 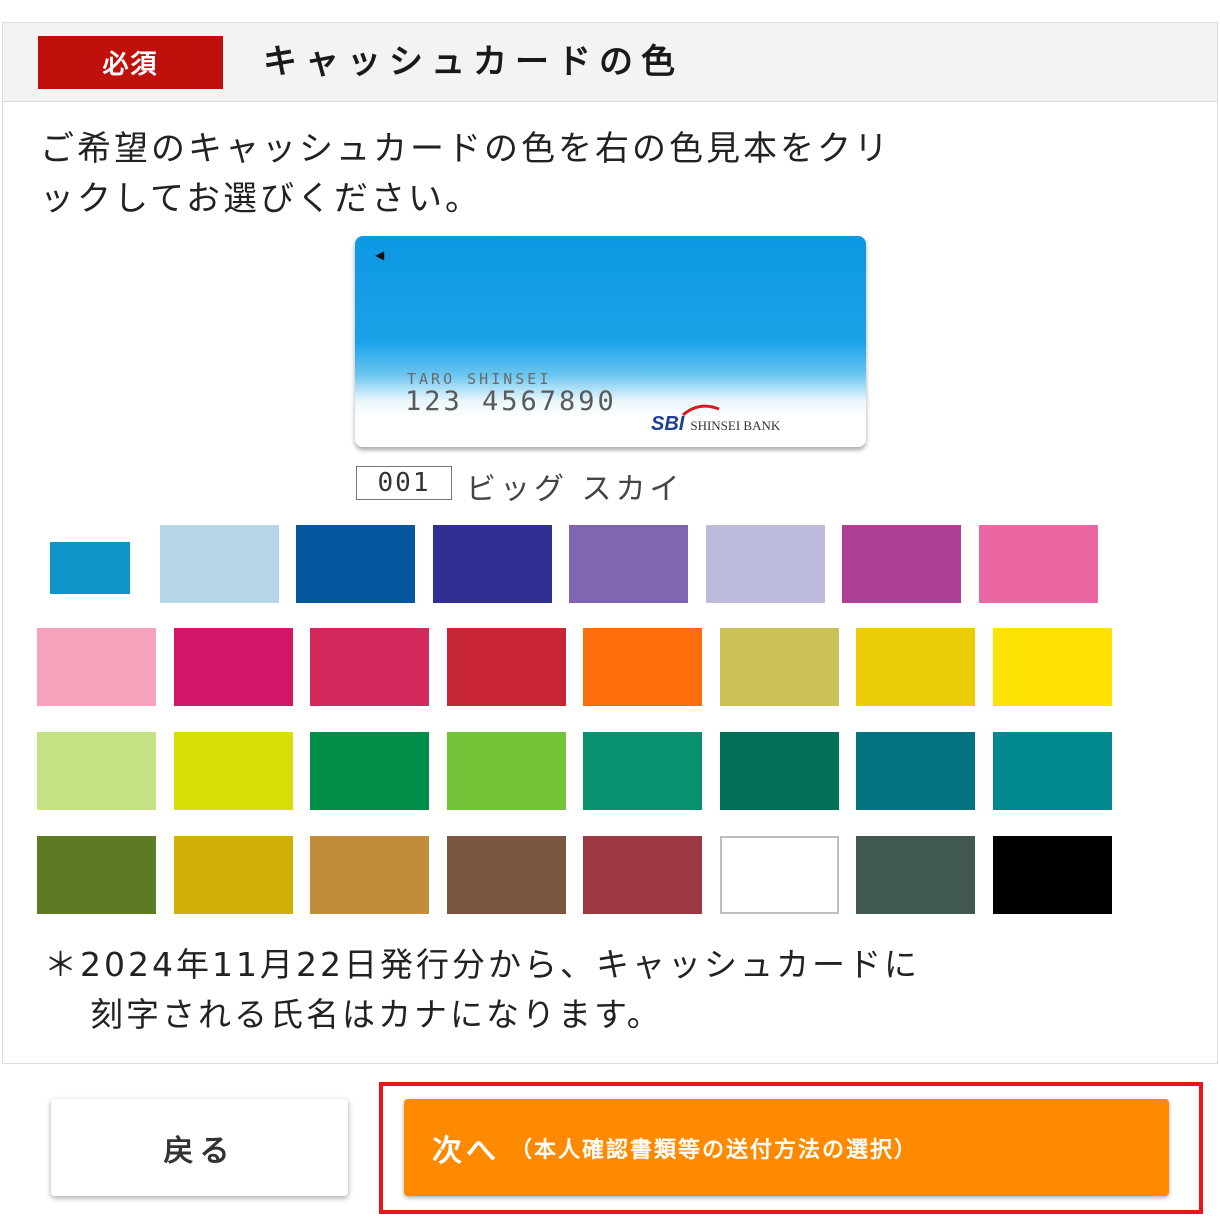 I want to click on section-title: キャッシュカードの色, so click(x=473, y=62).